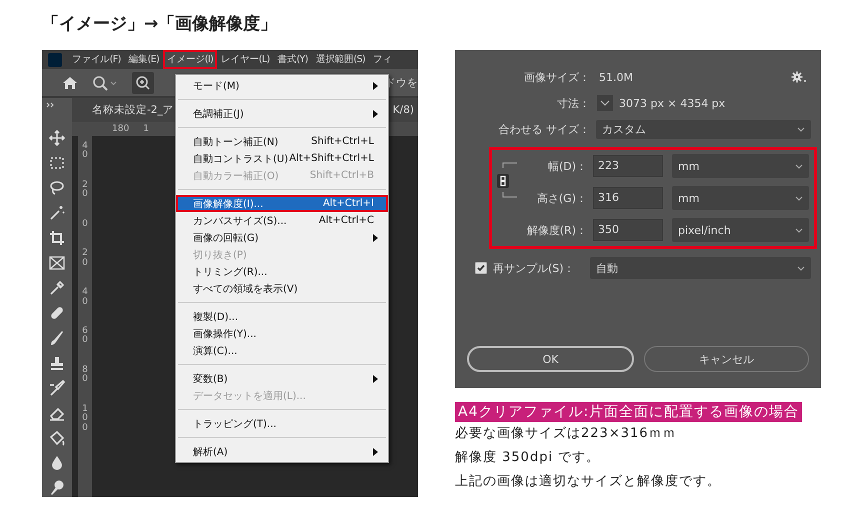  Describe the element at coordinates (282, 288) in the screenshot. I see `menu-item: すべての領域を表示(V)` at that location.